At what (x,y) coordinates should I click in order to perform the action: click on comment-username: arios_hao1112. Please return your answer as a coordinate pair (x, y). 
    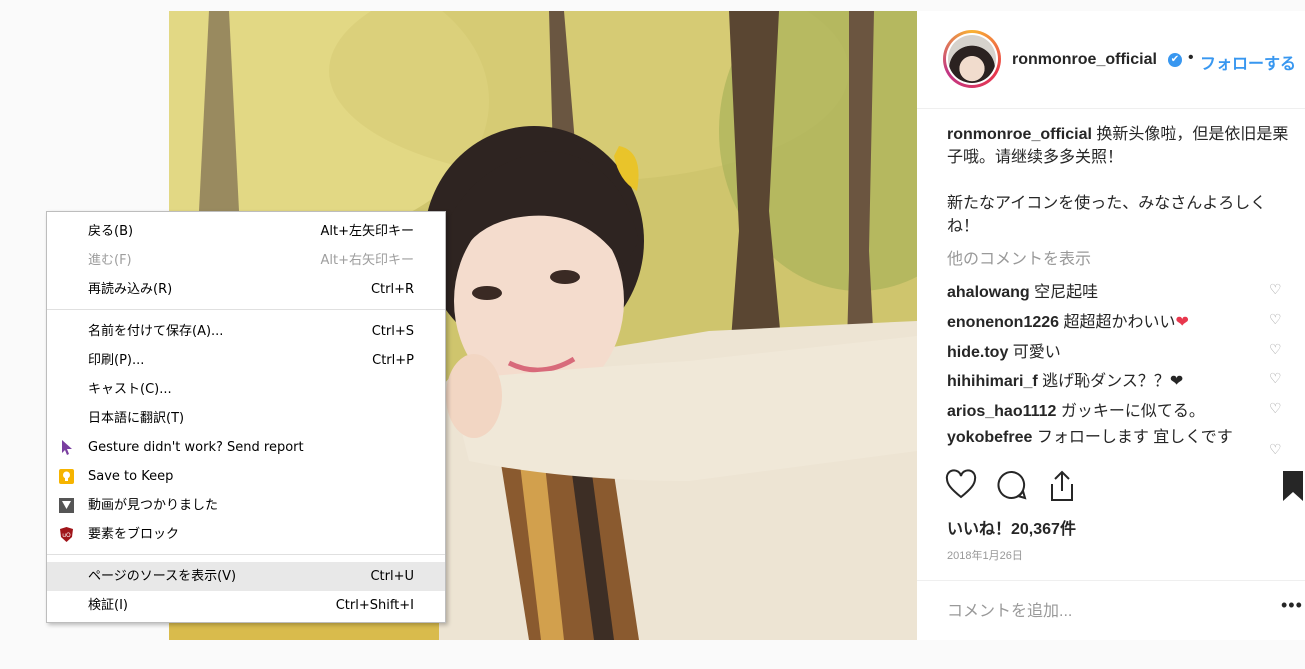
    Looking at the image, I should click on (1001, 411).